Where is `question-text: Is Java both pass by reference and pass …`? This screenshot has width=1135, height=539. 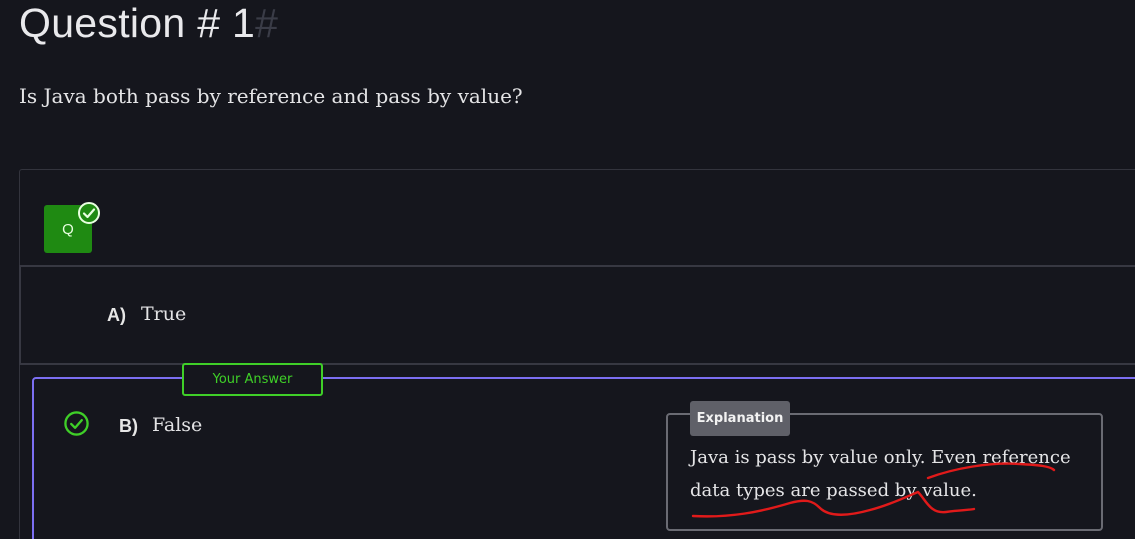
question-text: Is Java both pass by reference and pass … is located at coordinates (271, 96).